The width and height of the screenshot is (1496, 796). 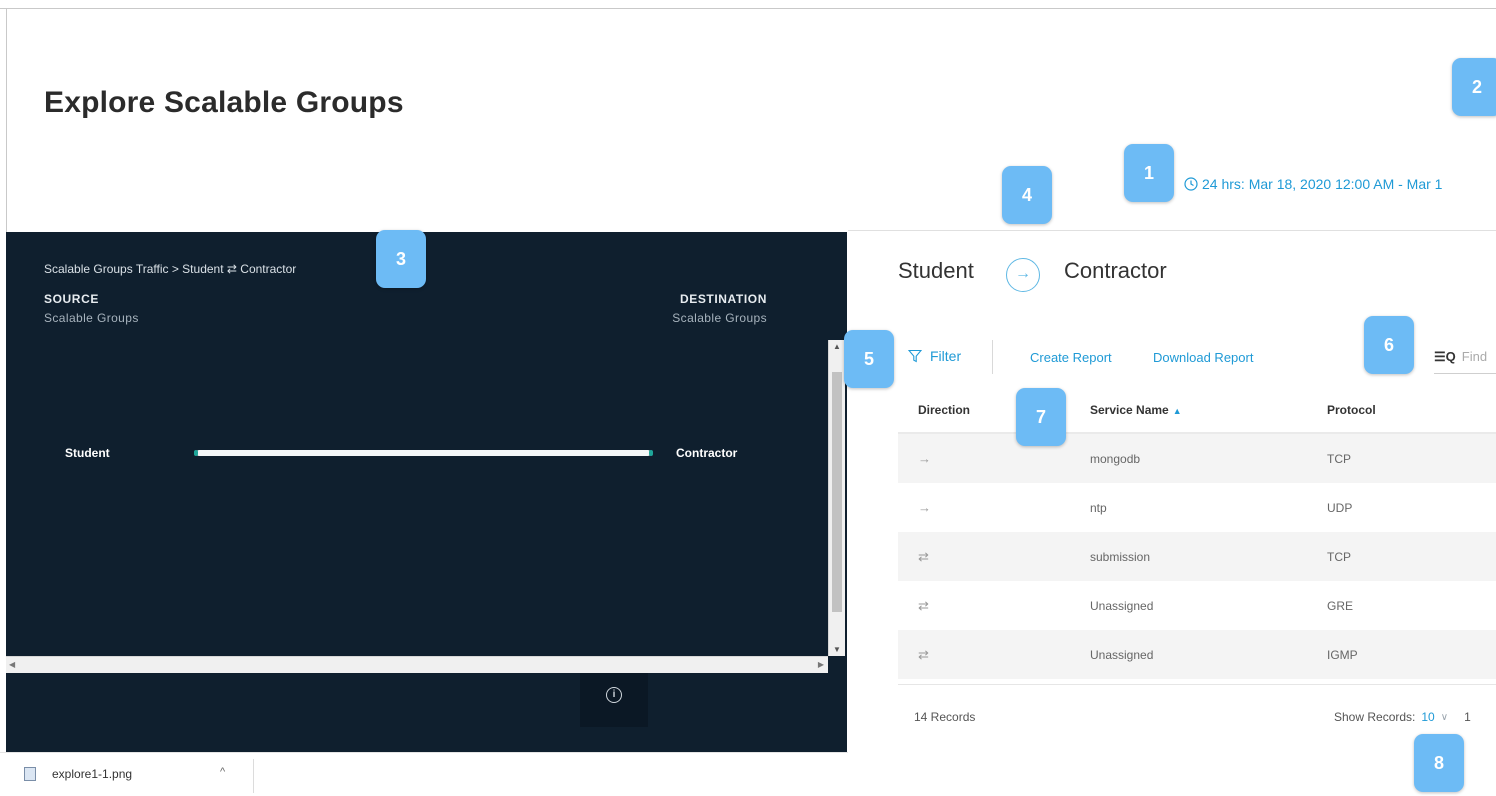 What do you see at coordinates (1149, 173) in the screenshot?
I see `callout-badge: 1` at bounding box center [1149, 173].